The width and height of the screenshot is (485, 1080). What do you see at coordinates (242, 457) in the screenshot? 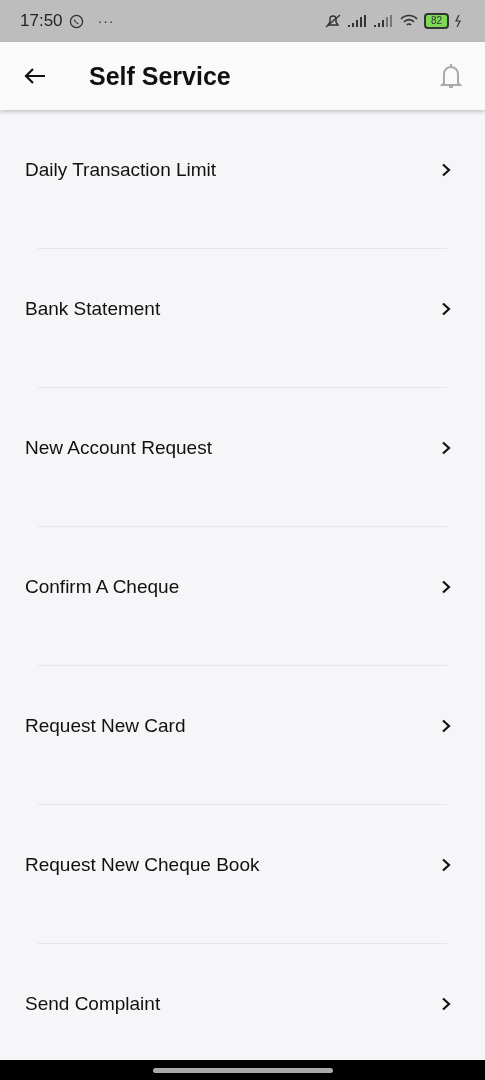
I see `menu-item: New Account Request` at bounding box center [242, 457].